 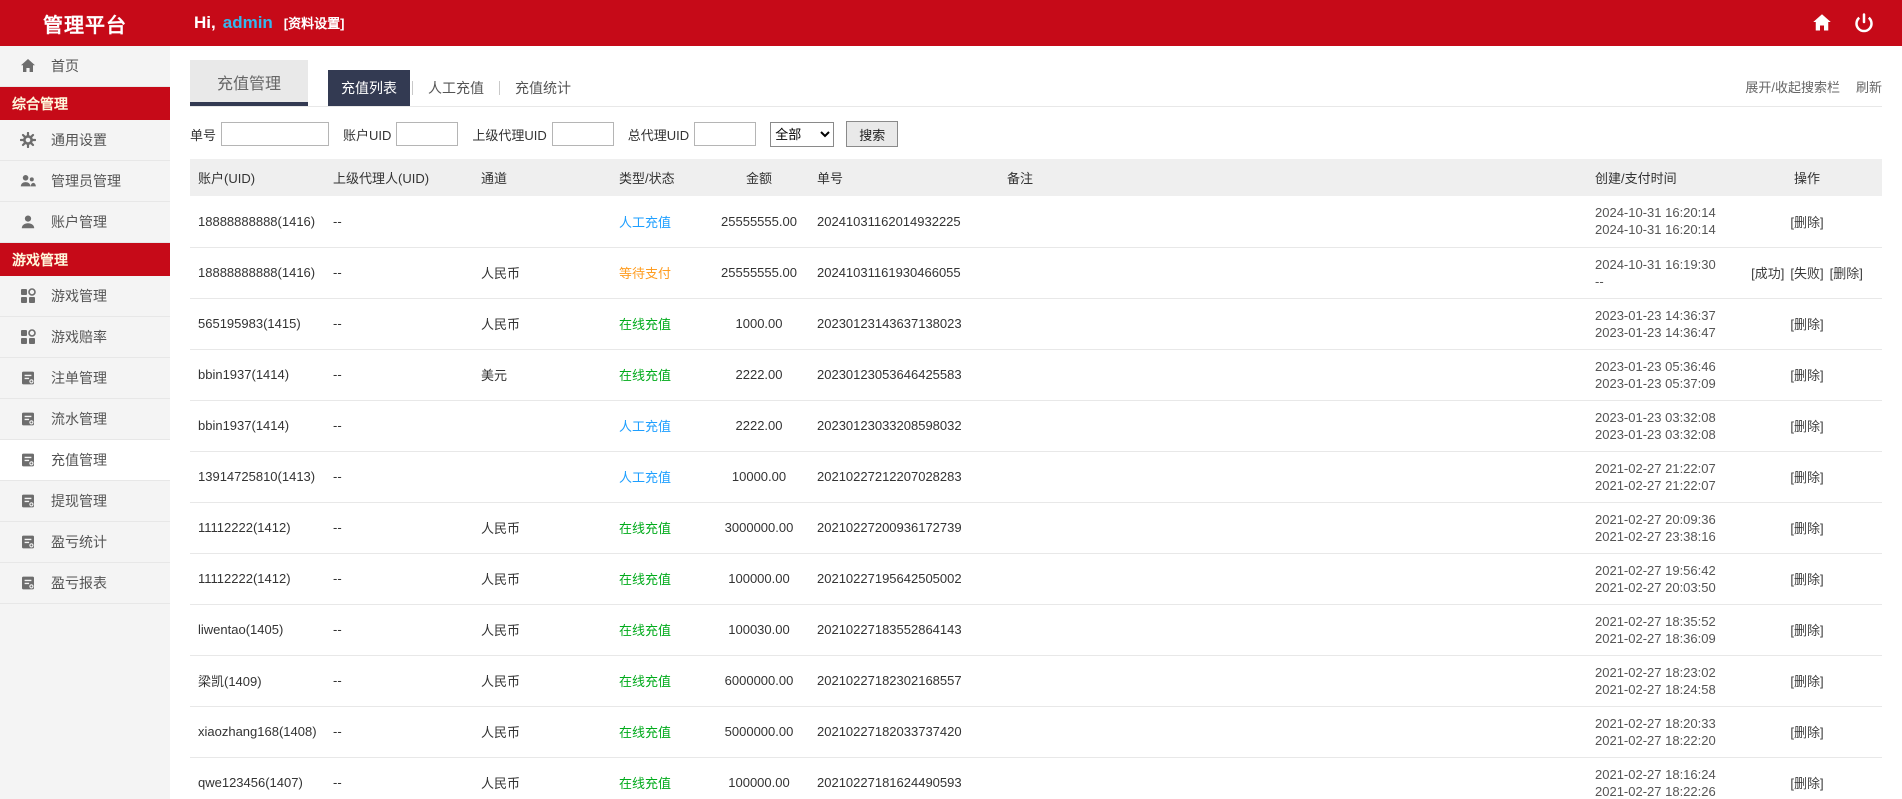 I want to click on cell-time: 2021-02-27 18:35:52 2021-02-27 18:36:09, so click(x=1659, y=630).